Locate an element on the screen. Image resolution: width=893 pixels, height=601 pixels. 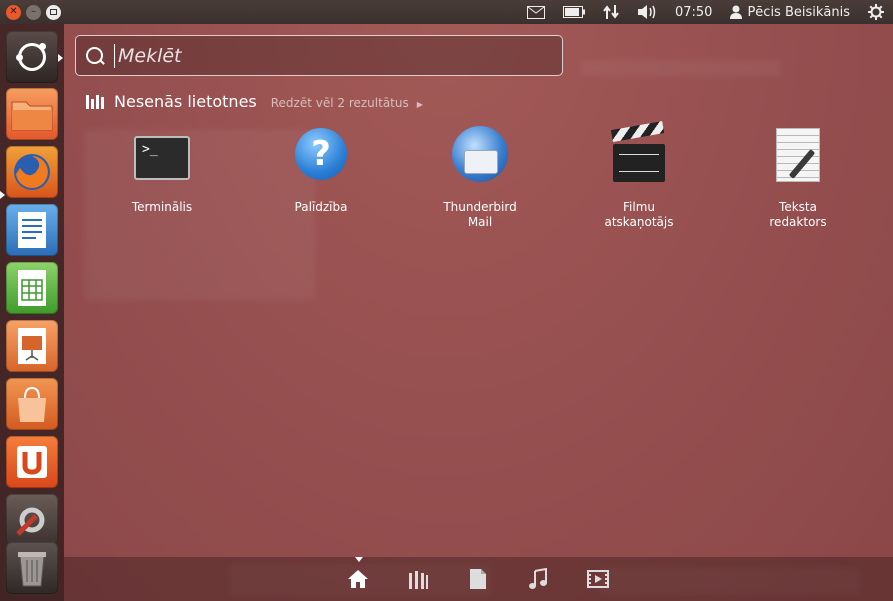
battery-indicator is located at coordinates (573, 12).